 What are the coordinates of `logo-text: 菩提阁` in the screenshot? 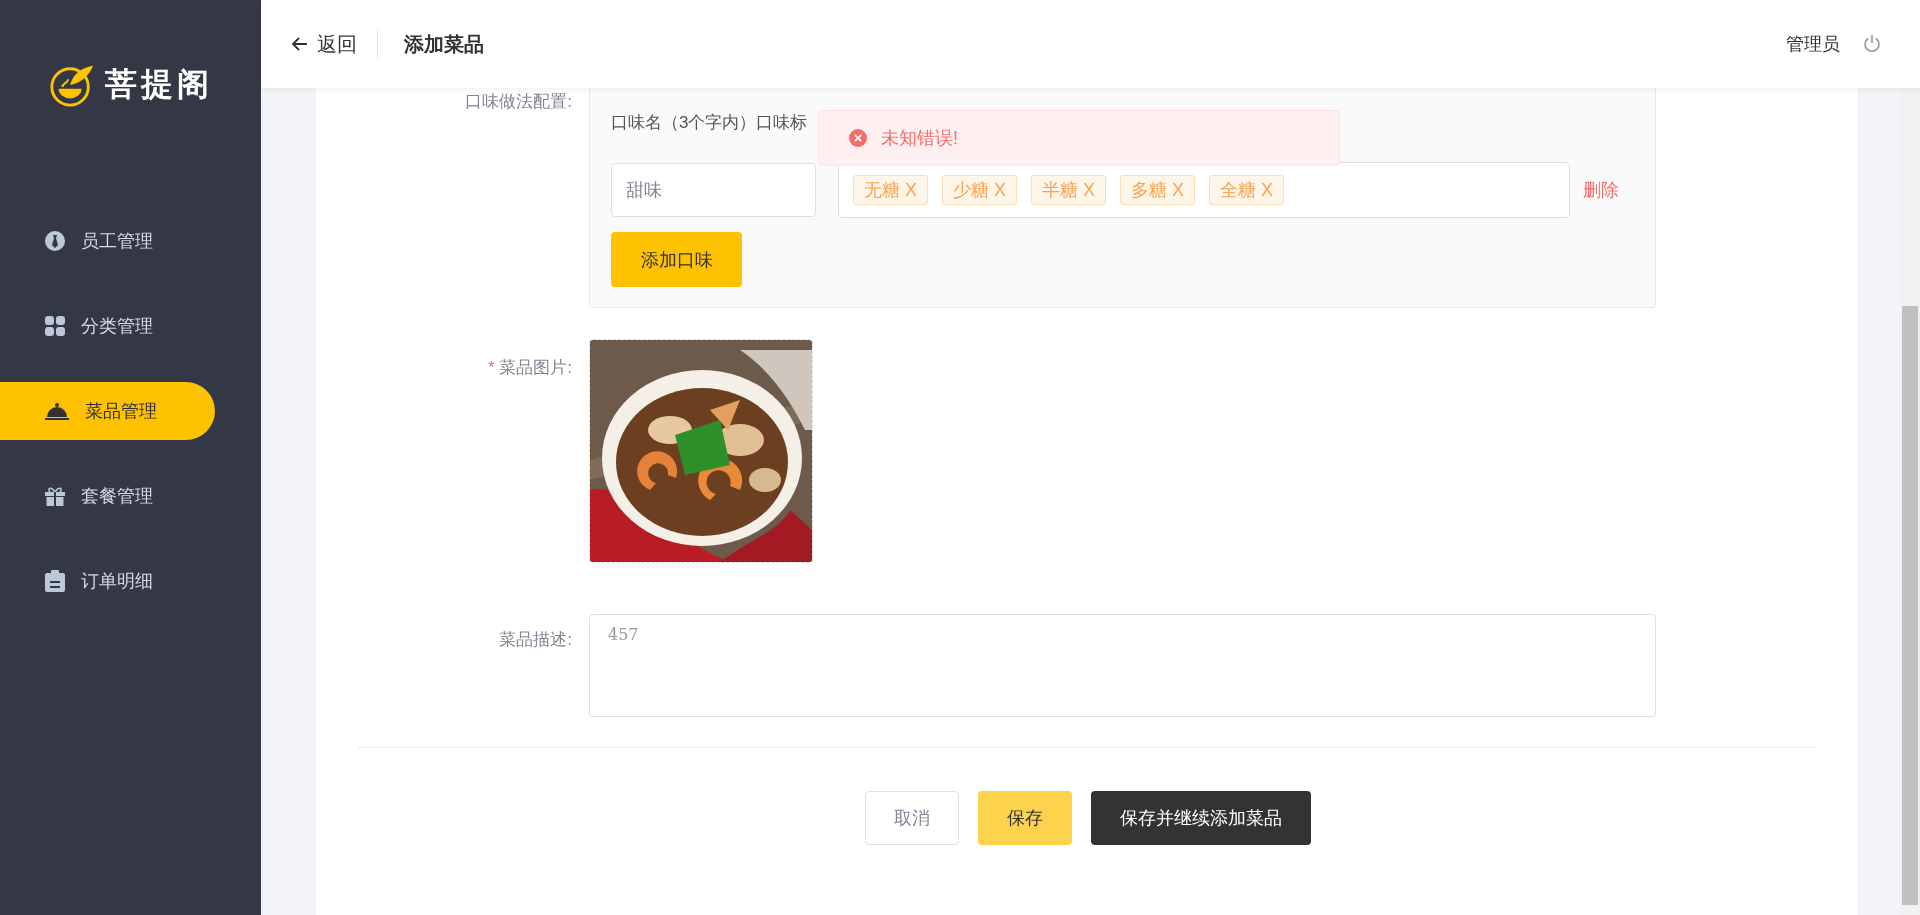 It's located at (158, 84).